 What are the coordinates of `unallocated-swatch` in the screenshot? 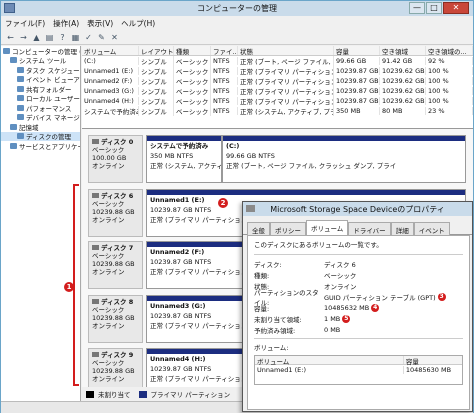 It's located at (90, 394).